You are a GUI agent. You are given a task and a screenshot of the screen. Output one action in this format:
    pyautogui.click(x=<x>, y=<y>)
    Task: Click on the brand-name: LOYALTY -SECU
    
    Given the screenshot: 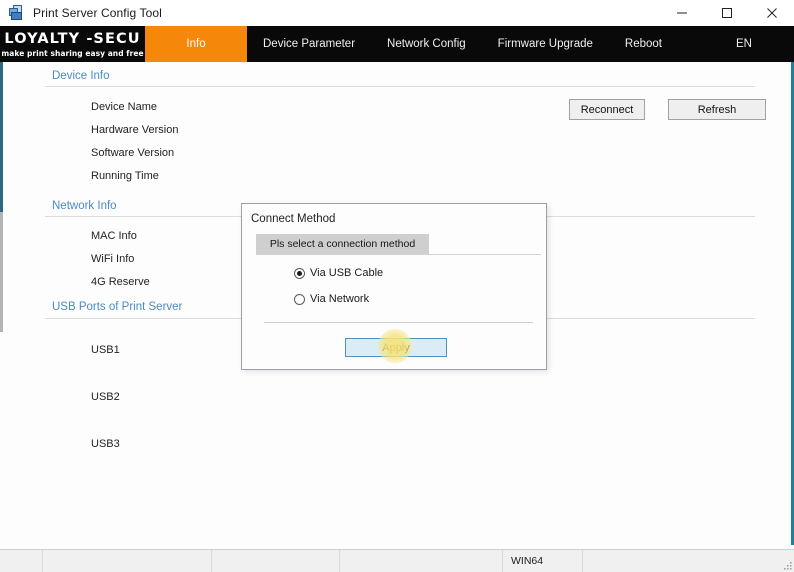 What is the action you would take?
    pyautogui.click(x=72, y=38)
    